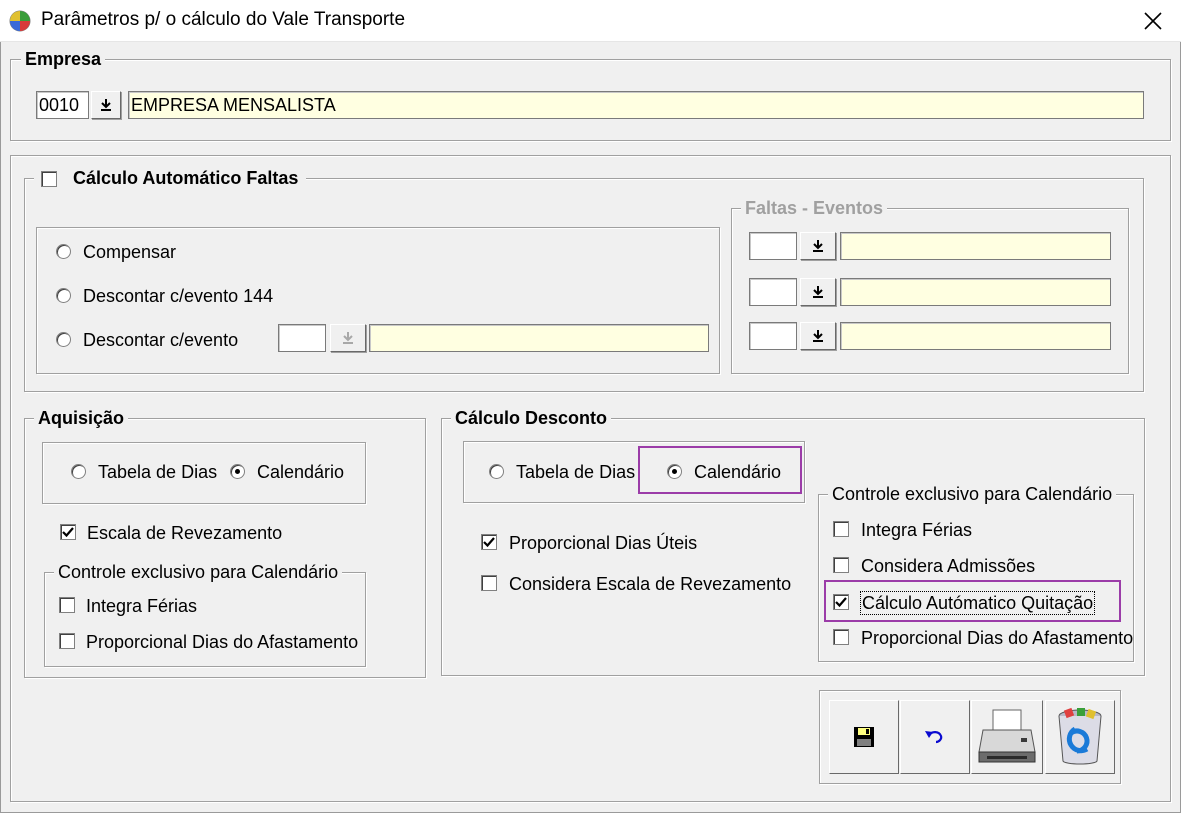 This screenshot has width=1181, height=813. I want to click on desconto-legend: Cálculo Desconto, so click(531, 418).